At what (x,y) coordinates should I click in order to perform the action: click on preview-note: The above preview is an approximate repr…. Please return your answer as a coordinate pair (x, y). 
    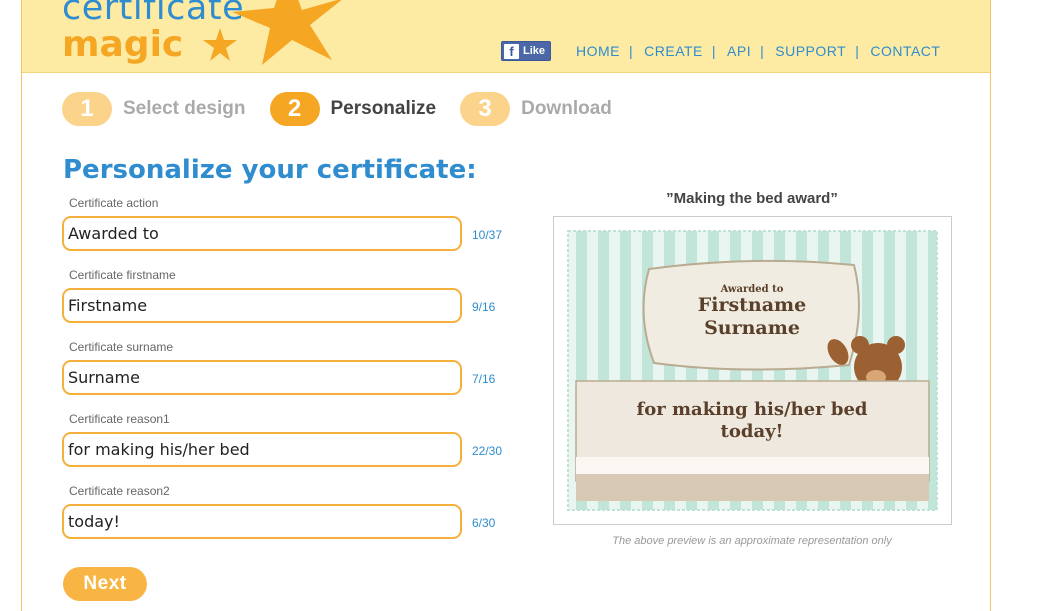
    Looking at the image, I should click on (752, 541).